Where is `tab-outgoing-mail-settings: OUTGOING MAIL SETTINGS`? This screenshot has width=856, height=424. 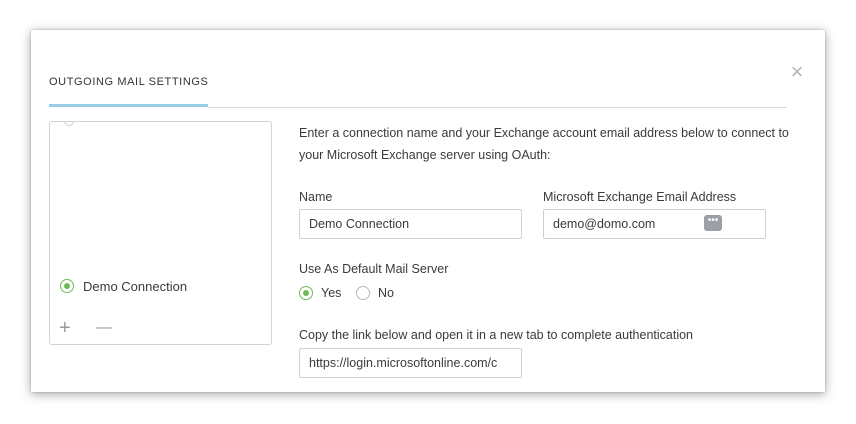
tab-outgoing-mail-settings: OUTGOING MAIL SETTINGS is located at coordinates (128, 82).